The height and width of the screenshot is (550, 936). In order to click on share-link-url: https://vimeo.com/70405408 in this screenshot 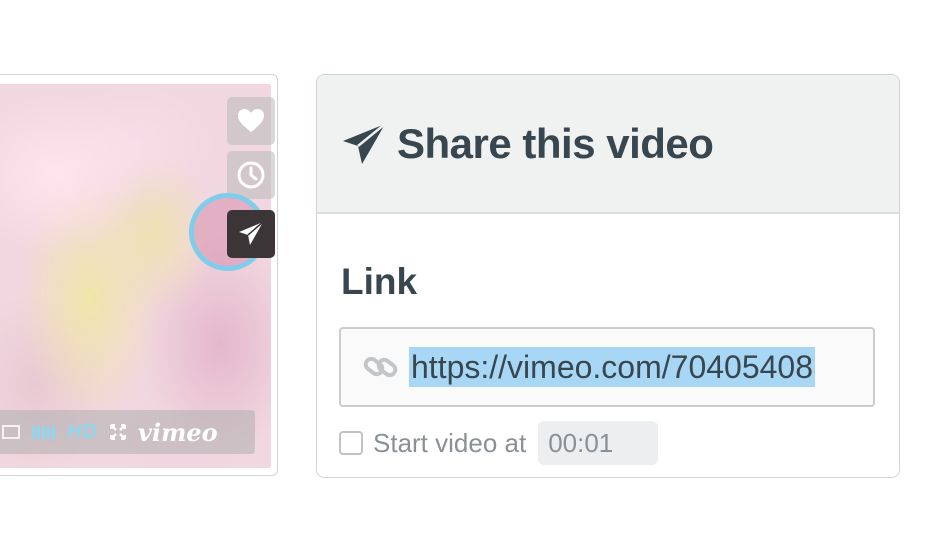, I will do `click(612, 367)`.